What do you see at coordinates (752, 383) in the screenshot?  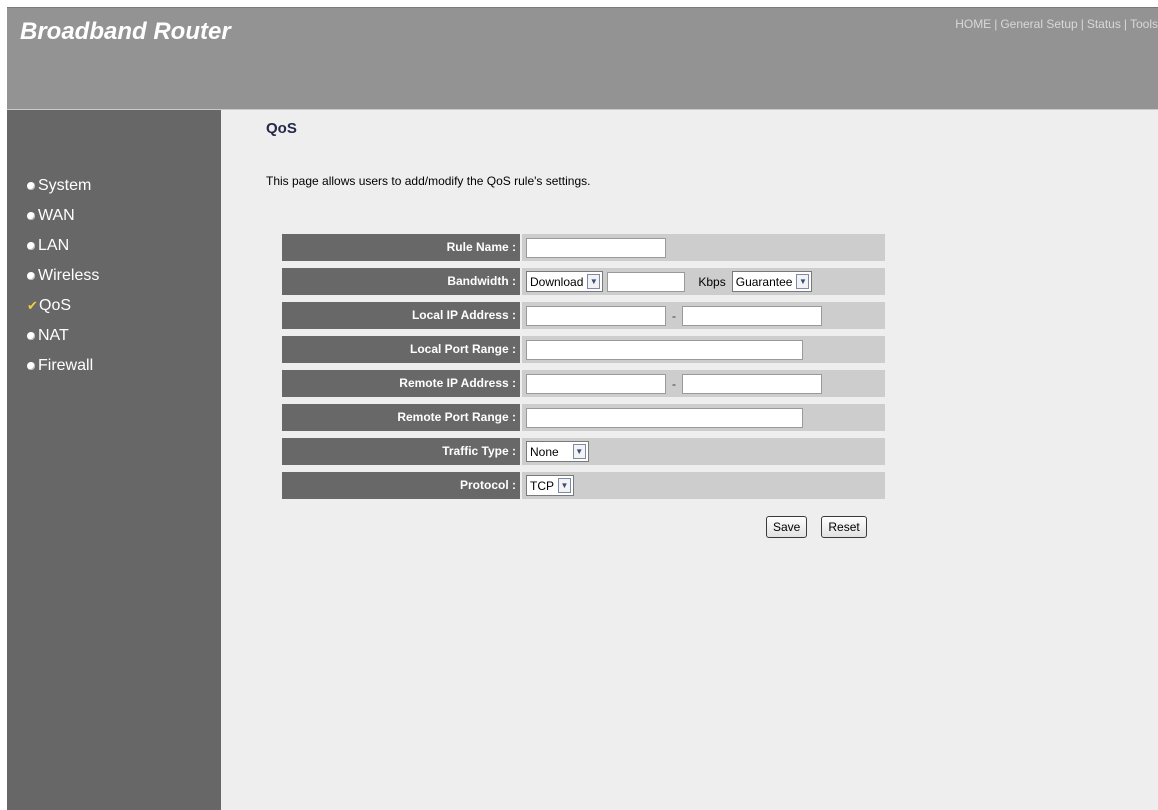 I see `remote-ip-end-input` at bounding box center [752, 383].